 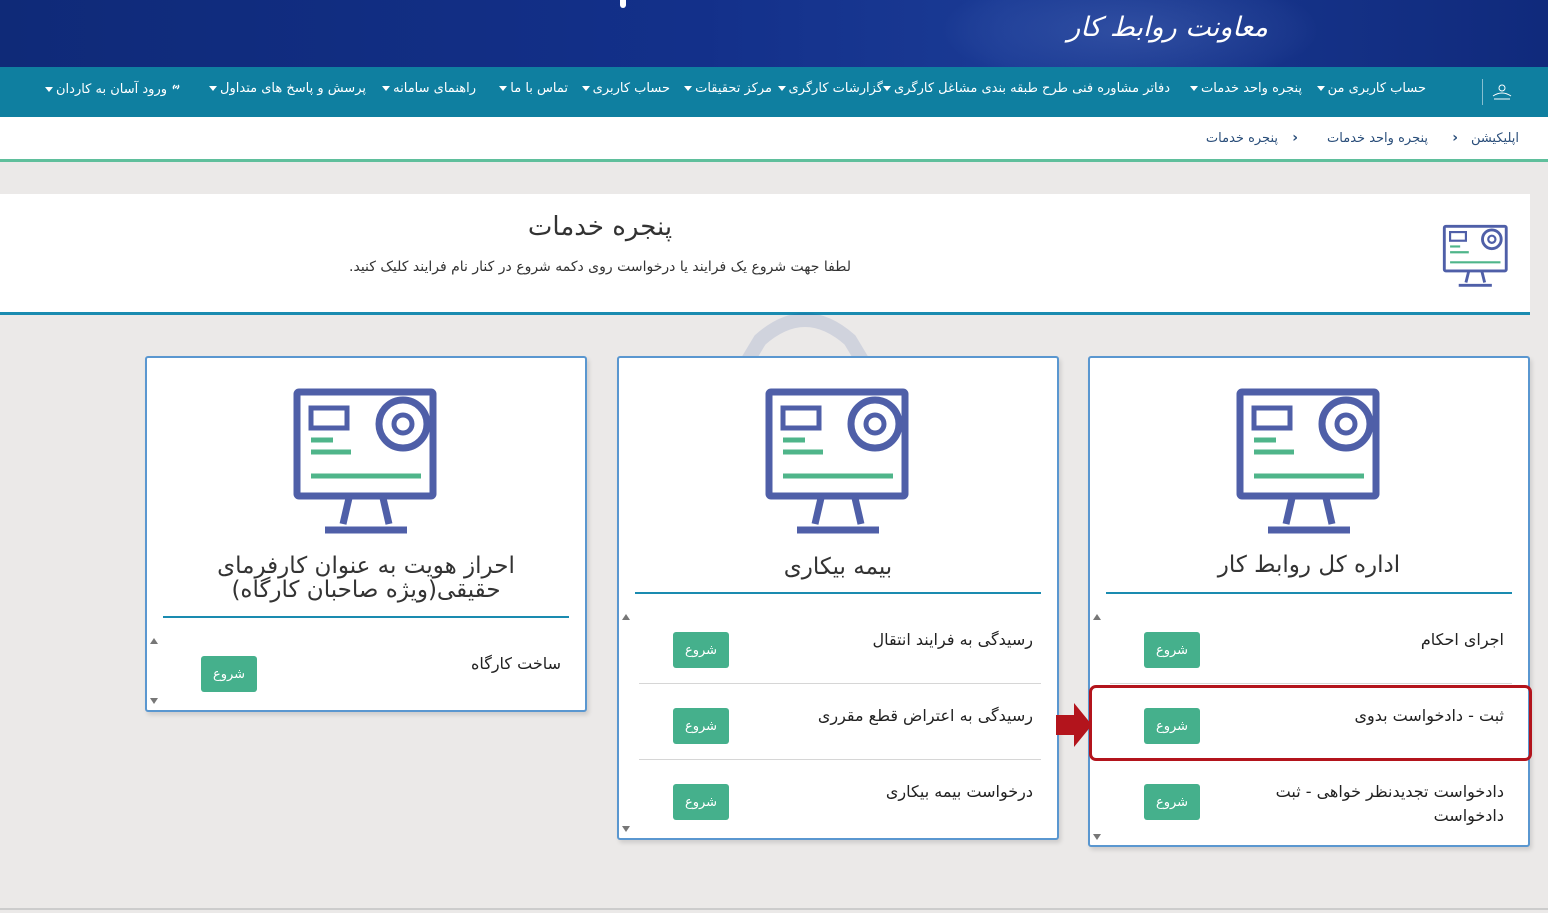 I want to click on footer-divider, so click(x=774, y=909).